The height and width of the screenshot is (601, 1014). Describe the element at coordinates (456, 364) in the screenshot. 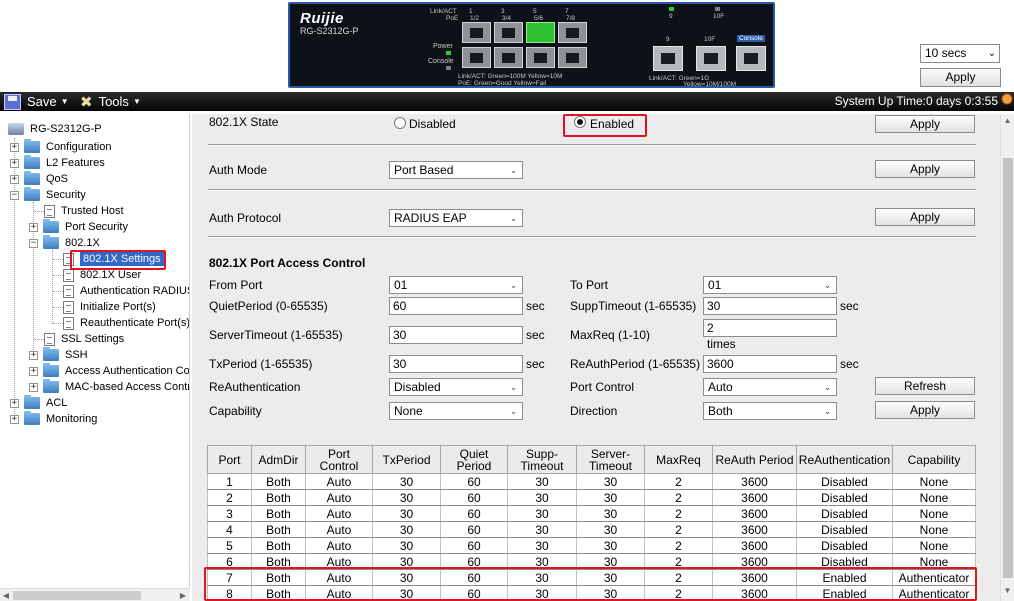

I see `tx-period-input: 30` at that location.